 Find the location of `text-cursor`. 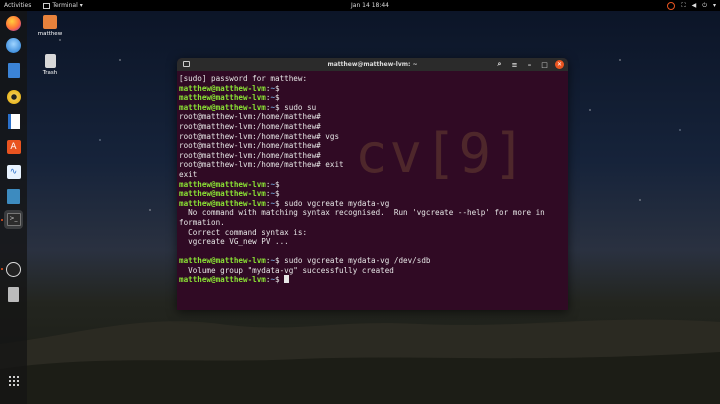

text-cursor is located at coordinates (287, 279).